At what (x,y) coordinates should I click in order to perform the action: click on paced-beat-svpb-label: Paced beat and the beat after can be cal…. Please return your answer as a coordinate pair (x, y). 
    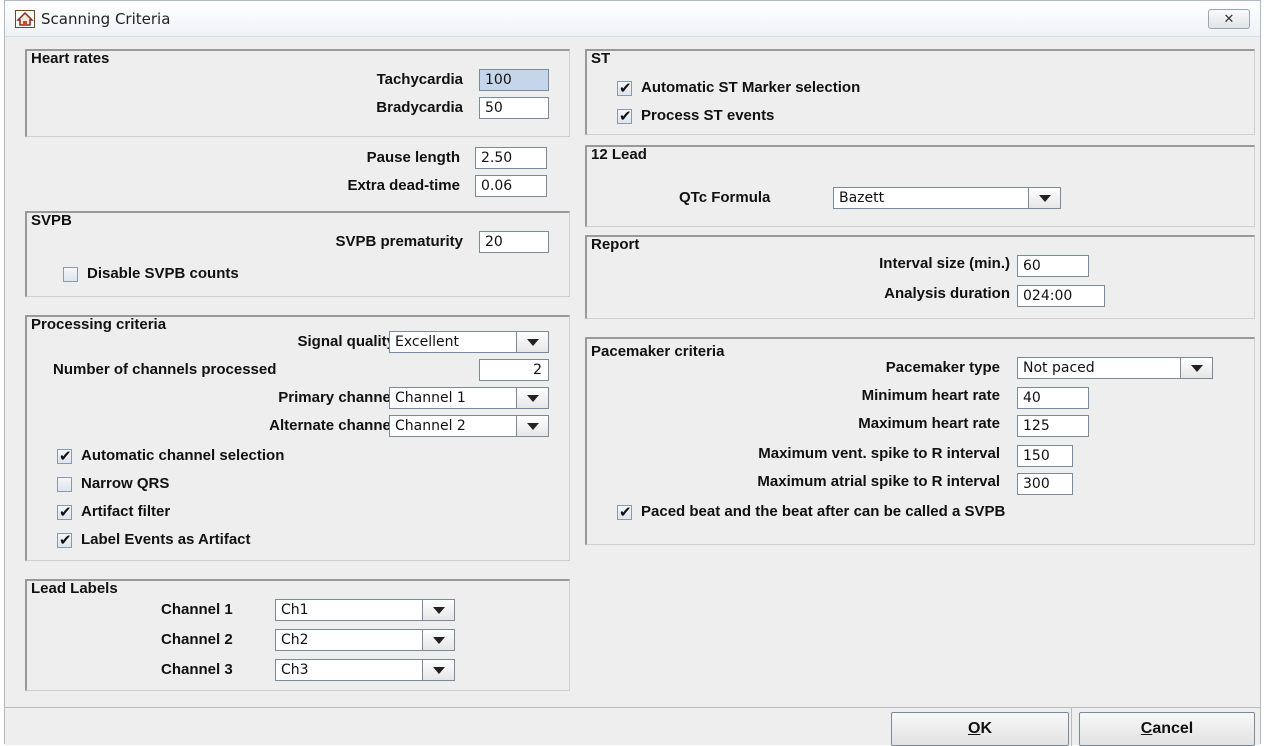
    Looking at the image, I should click on (823, 511).